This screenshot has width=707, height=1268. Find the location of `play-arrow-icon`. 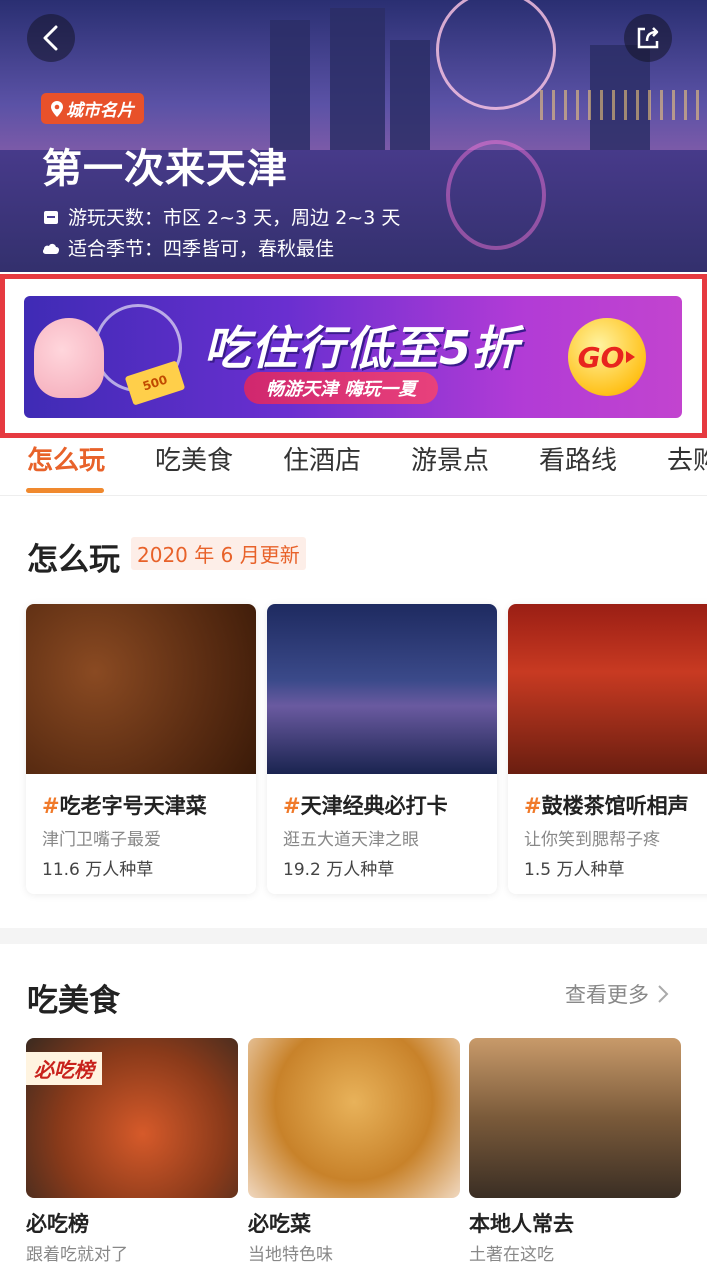

play-arrow-icon is located at coordinates (631, 357).